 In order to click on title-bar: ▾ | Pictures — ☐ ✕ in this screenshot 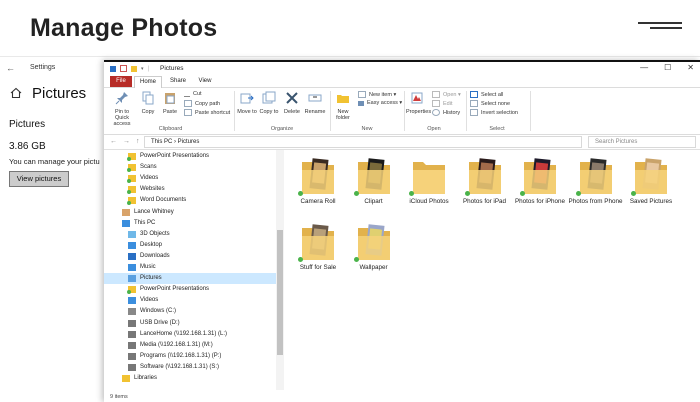, I will do `click(402, 69)`.